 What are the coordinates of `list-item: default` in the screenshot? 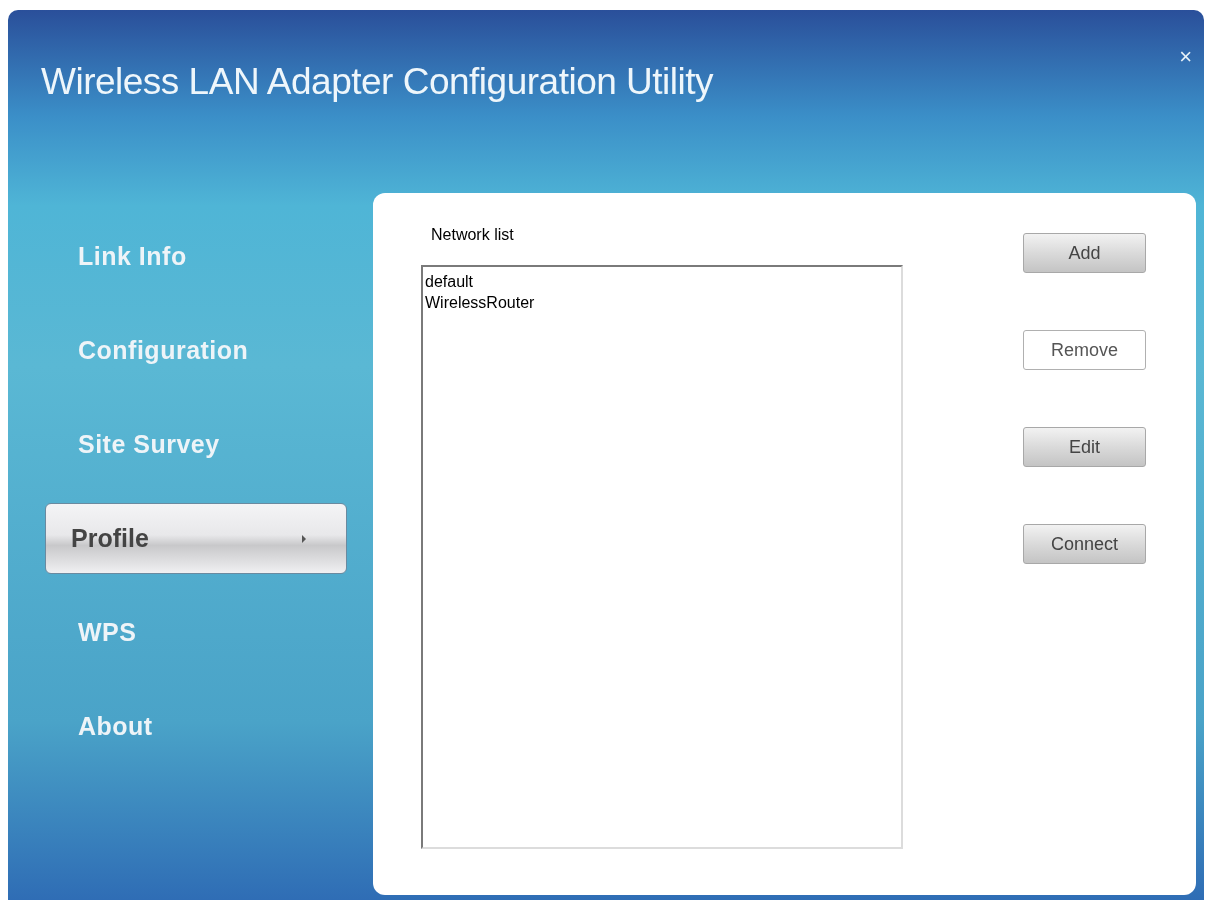 It's located at (449, 281).